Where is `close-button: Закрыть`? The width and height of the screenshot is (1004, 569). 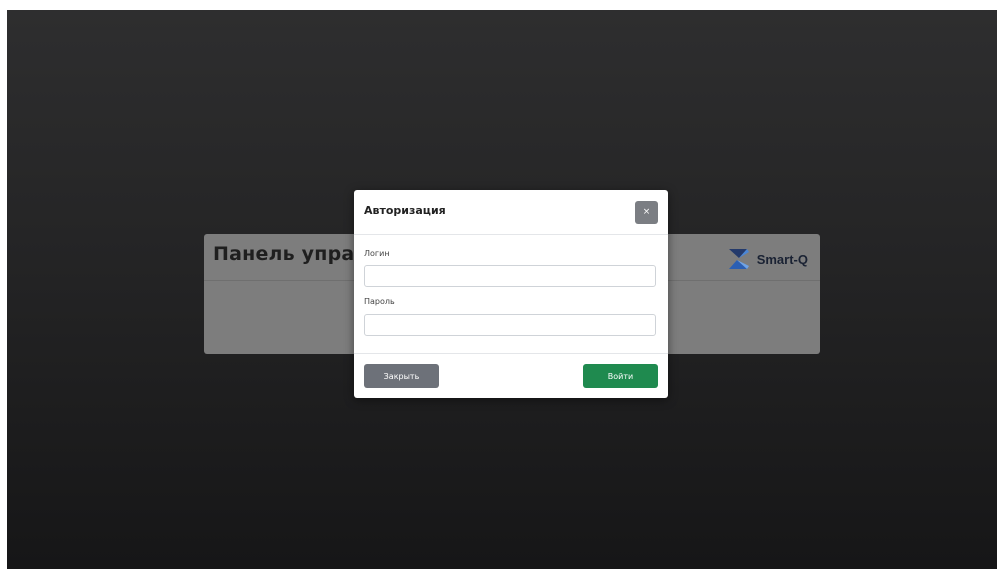 close-button: Закрыть is located at coordinates (401, 376).